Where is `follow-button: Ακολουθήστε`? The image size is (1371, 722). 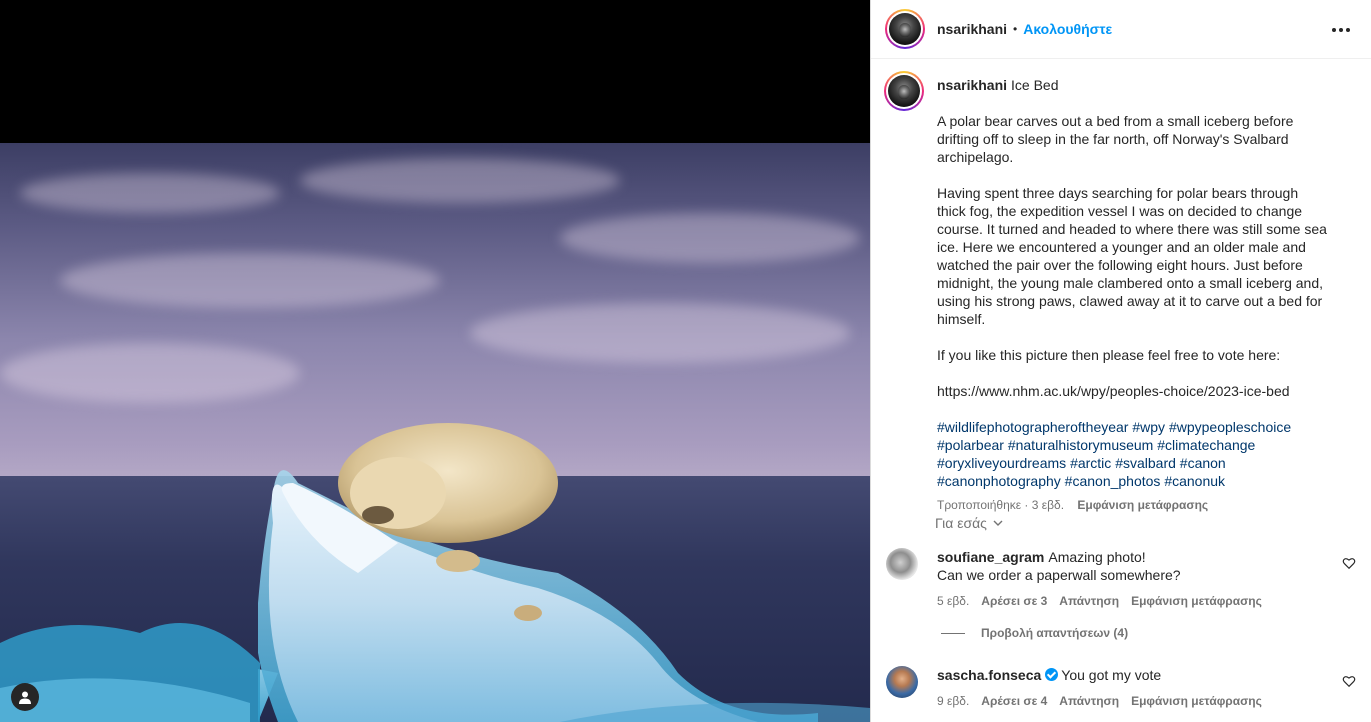 follow-button: Ακολουθήστε is located at coordinates (1067, 29).